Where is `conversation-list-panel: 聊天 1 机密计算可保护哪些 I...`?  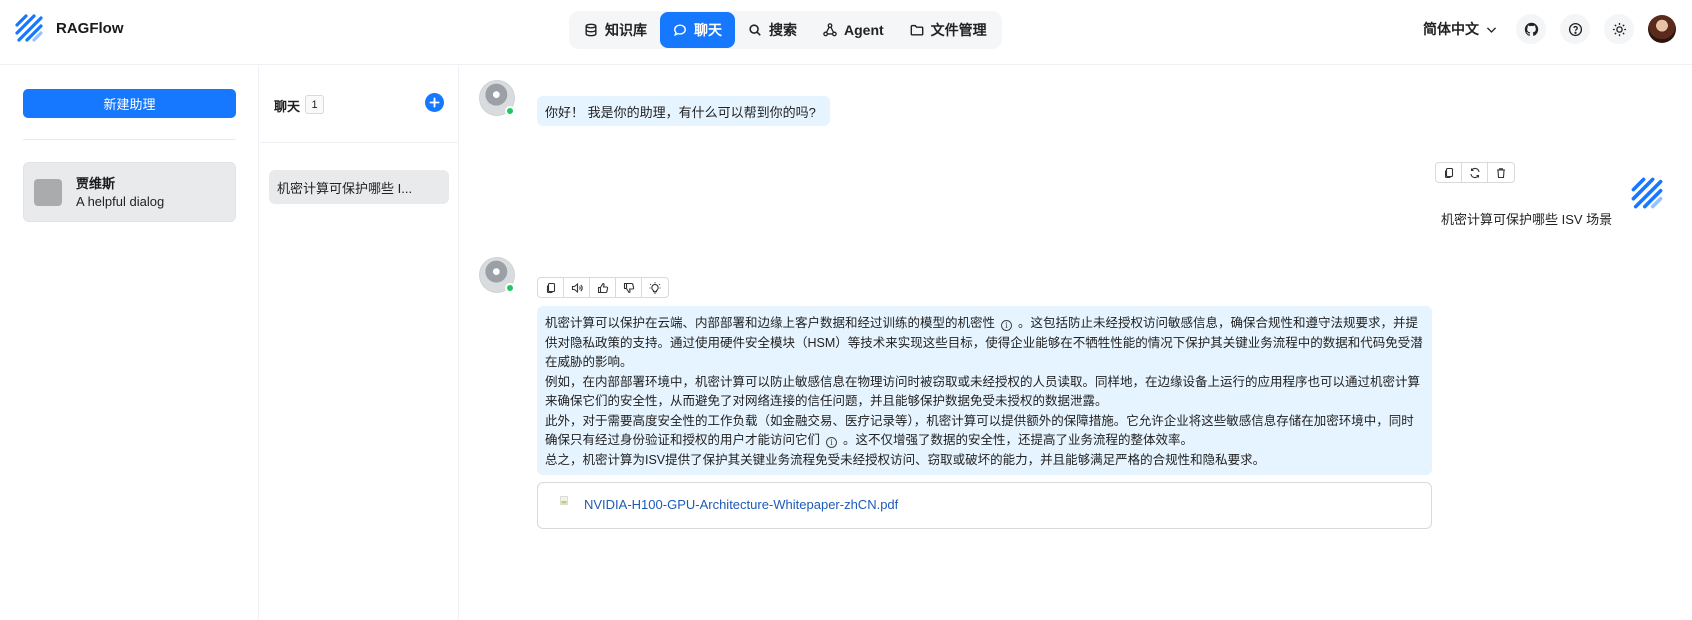
conversation-list-panel: 聊天 1 机密计算可保护哪些 I... is located at coordinates (359, 343).